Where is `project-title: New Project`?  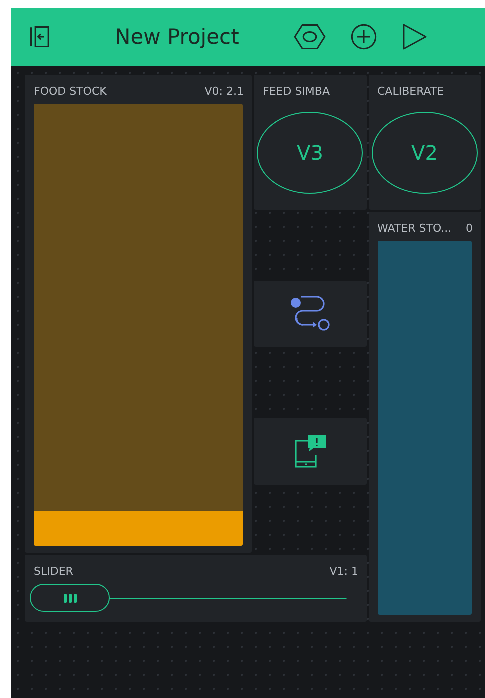 project-title: New Project is located at coordinates (177, 37).